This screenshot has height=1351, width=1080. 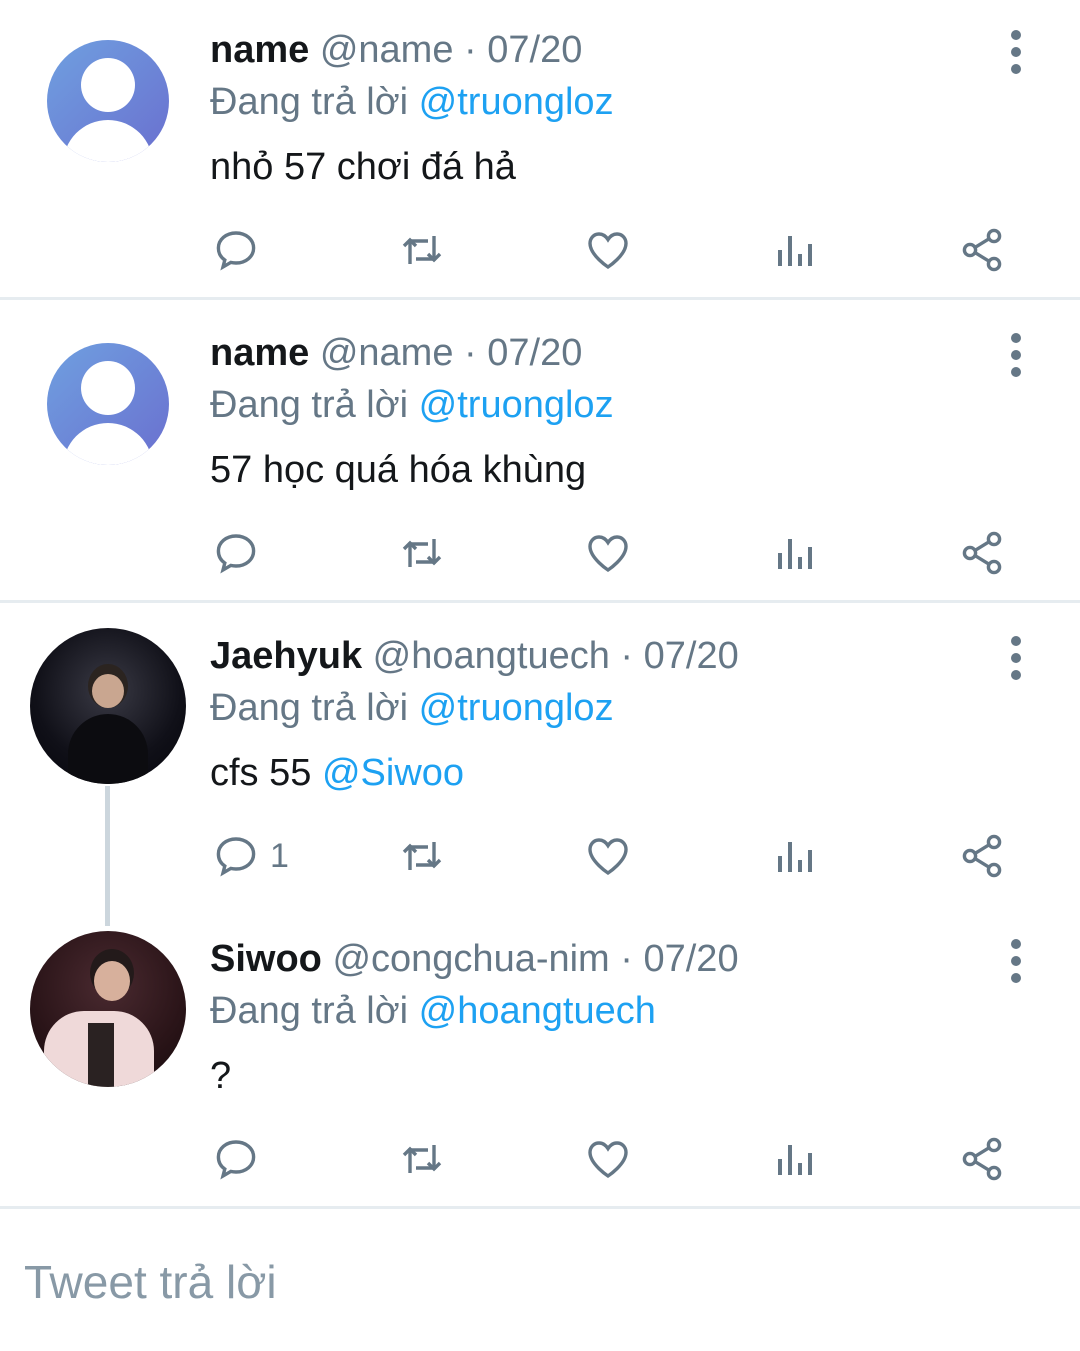 I want to click on tweet-header: Jaehyuk @hoangtuech · 07/20, so click(x=474, y=656).